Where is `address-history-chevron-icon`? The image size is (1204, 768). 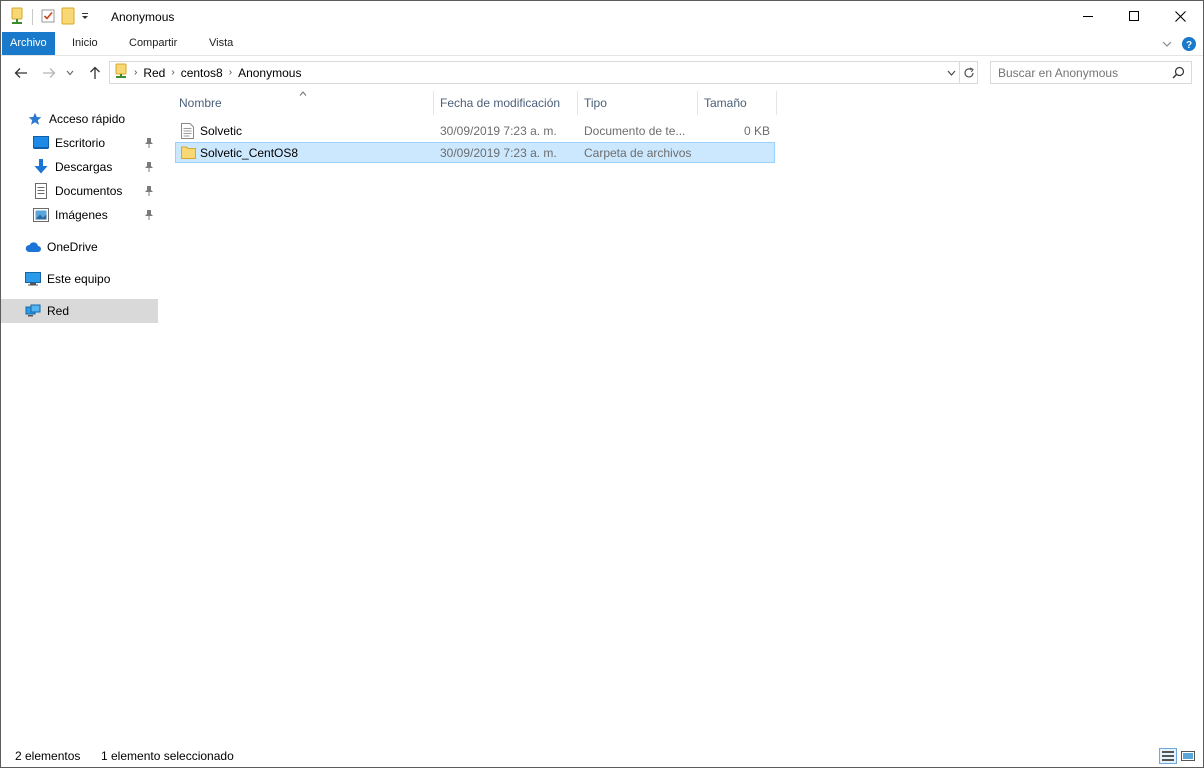 address-history-chevron-icon is located at coordinates (951, 72).